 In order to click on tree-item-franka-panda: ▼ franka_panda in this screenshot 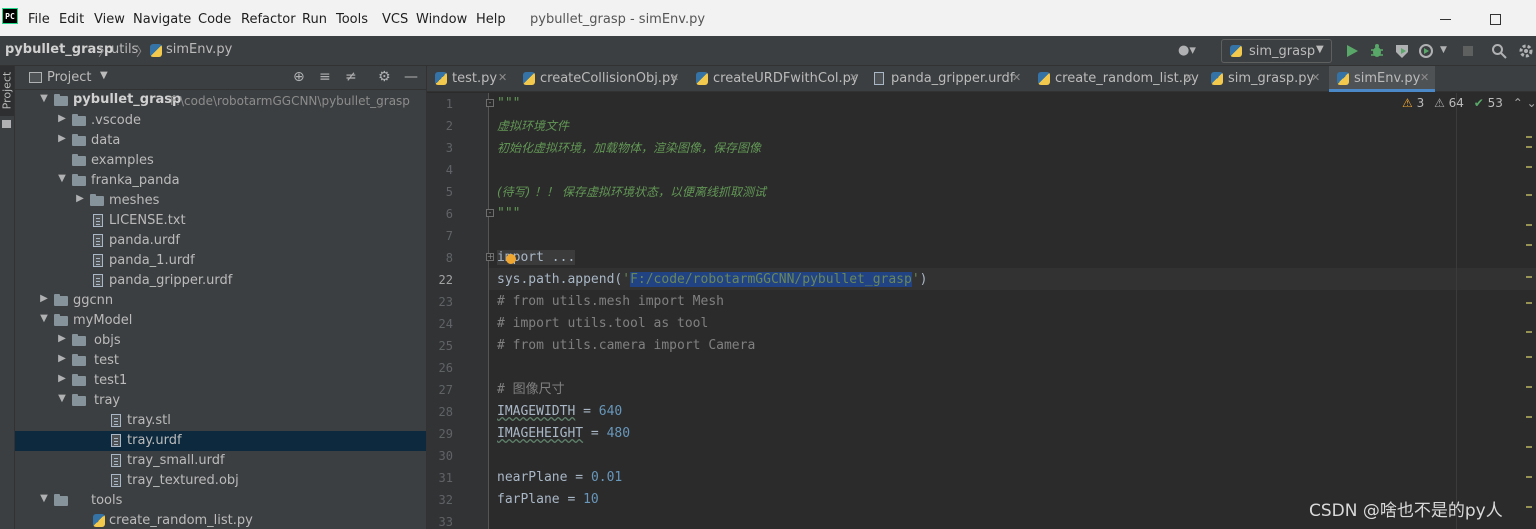, I will do `click(220, 181)`.